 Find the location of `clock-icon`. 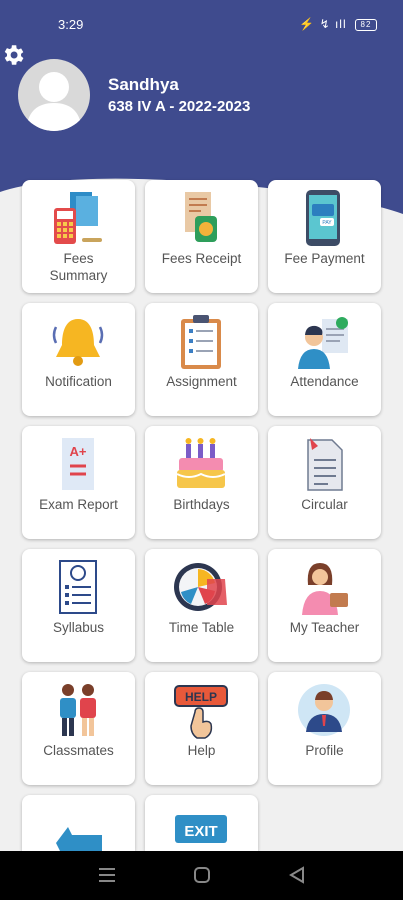

clock-icon is located at coordinates (200, 587).